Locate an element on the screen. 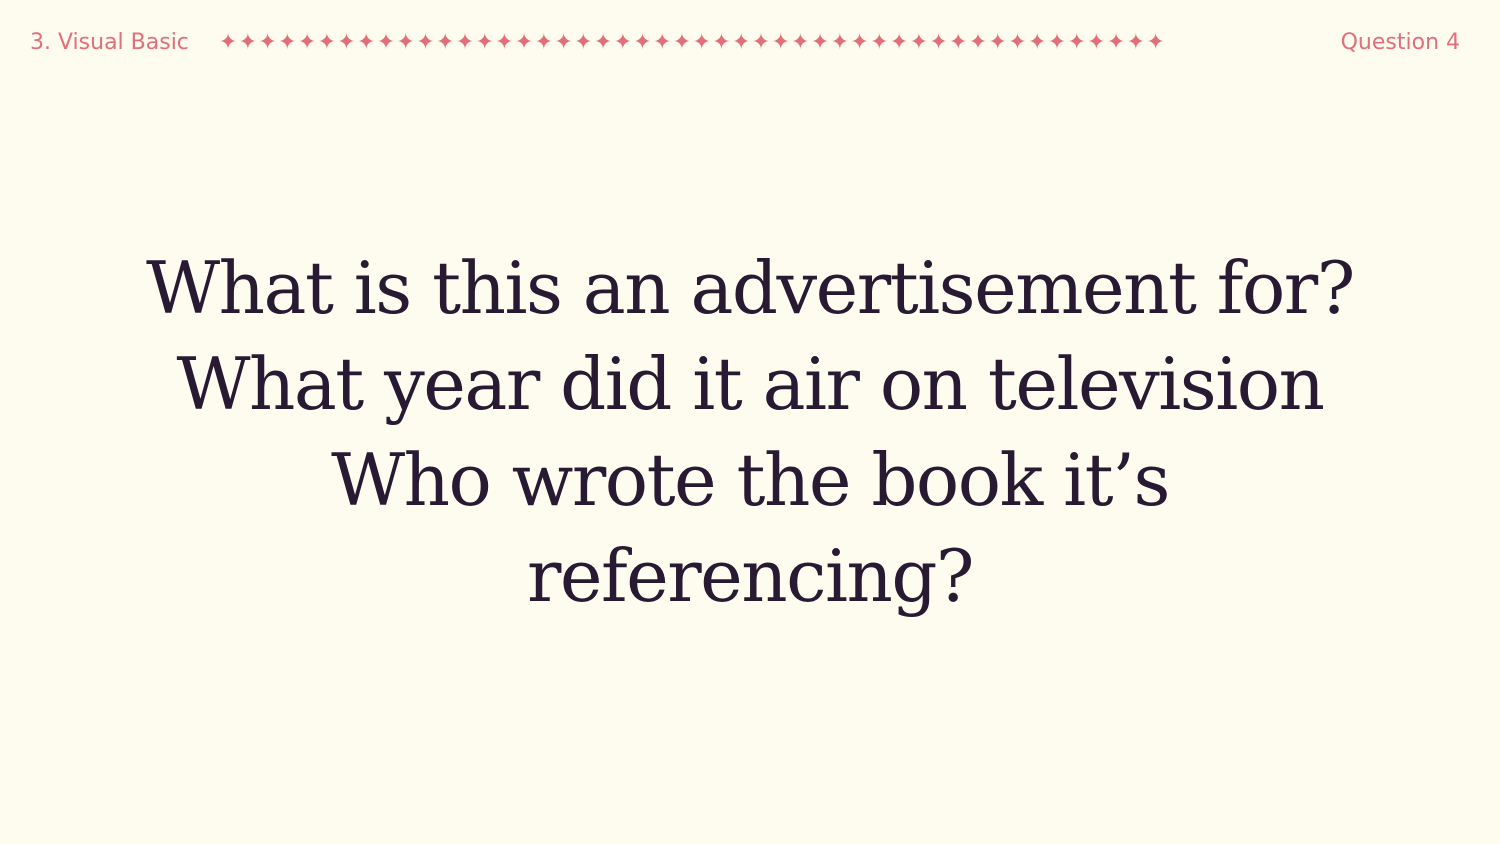 This screenshot has width=1500, height=844. question-number-label: Question 4 is located at coordinates (1400, 42).